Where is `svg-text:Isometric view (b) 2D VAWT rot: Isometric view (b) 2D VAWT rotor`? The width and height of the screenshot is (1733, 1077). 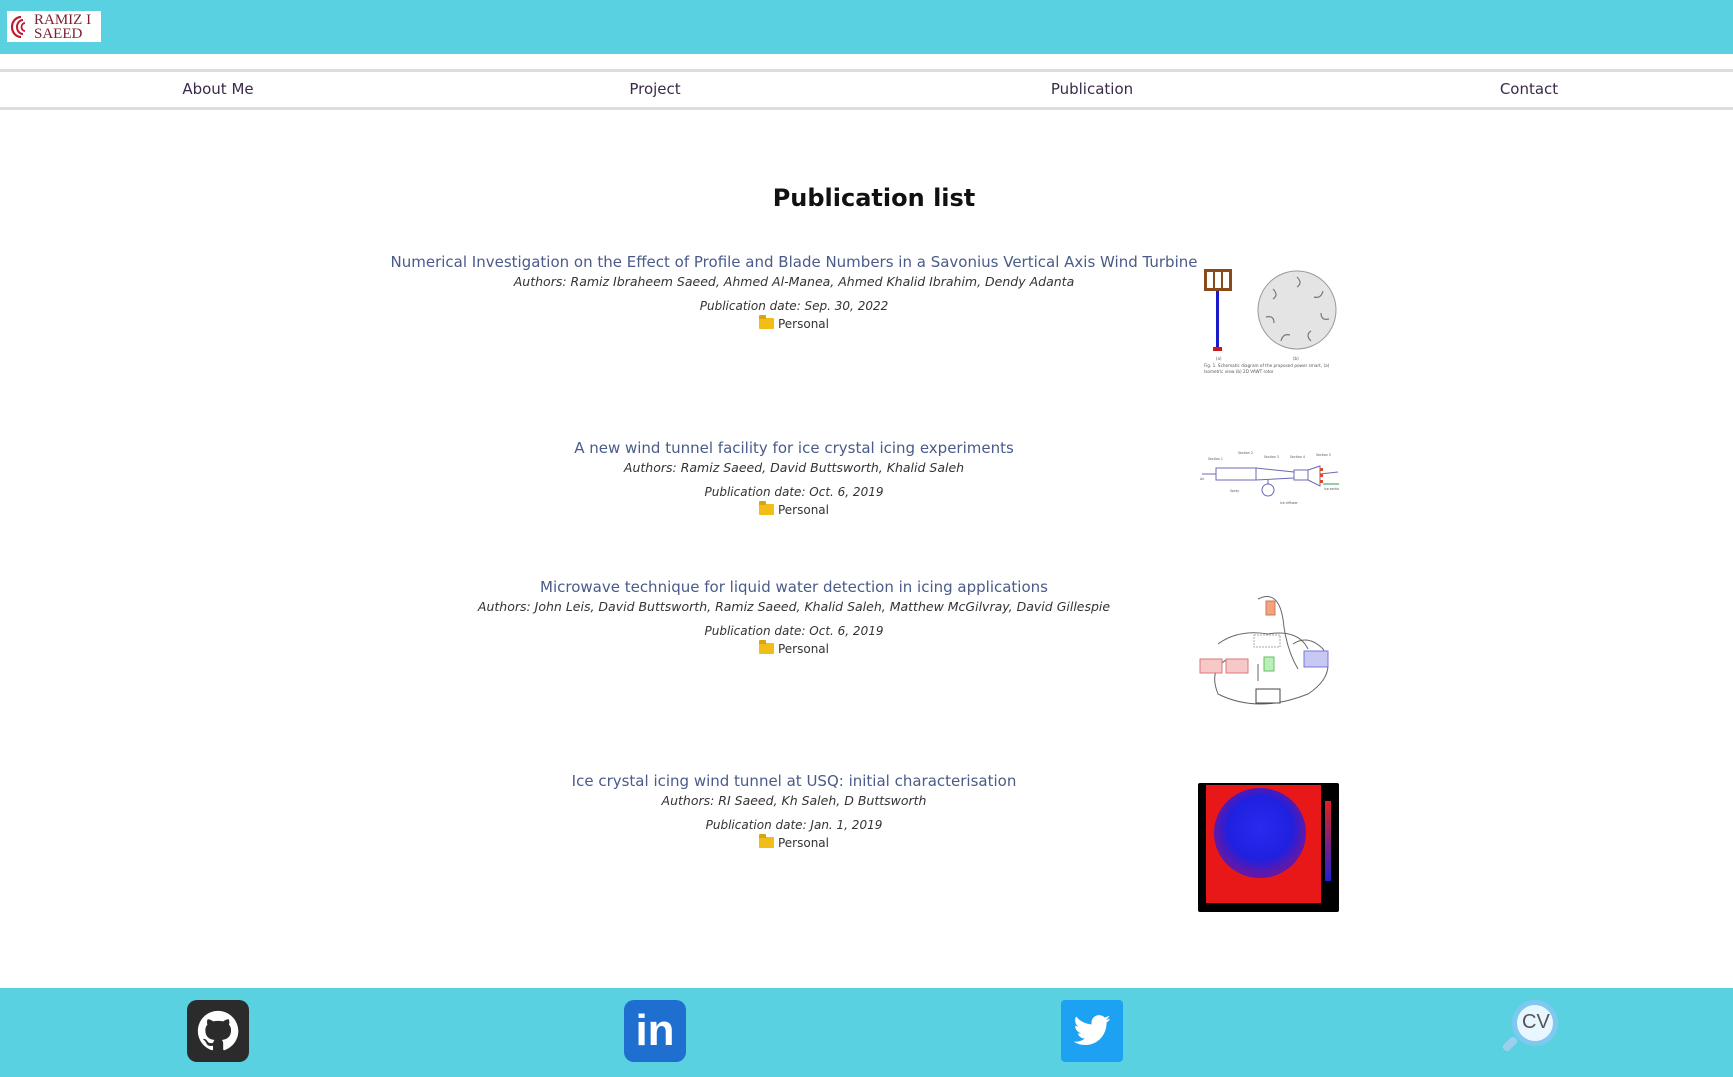 svg-text:Isometric view (b) 2D VAWT rot: Isometric view (b) 2D VAWT rotor is located at coordinates (1239, 371).